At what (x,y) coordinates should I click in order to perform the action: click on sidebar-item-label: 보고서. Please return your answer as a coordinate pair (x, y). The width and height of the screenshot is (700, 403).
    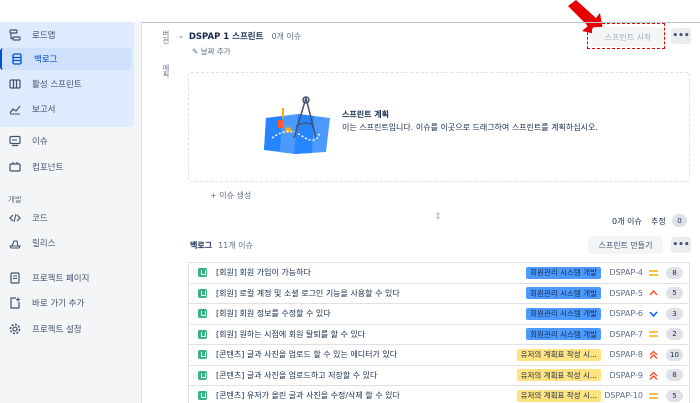
    Looking at the image, I should click on (44, 110).